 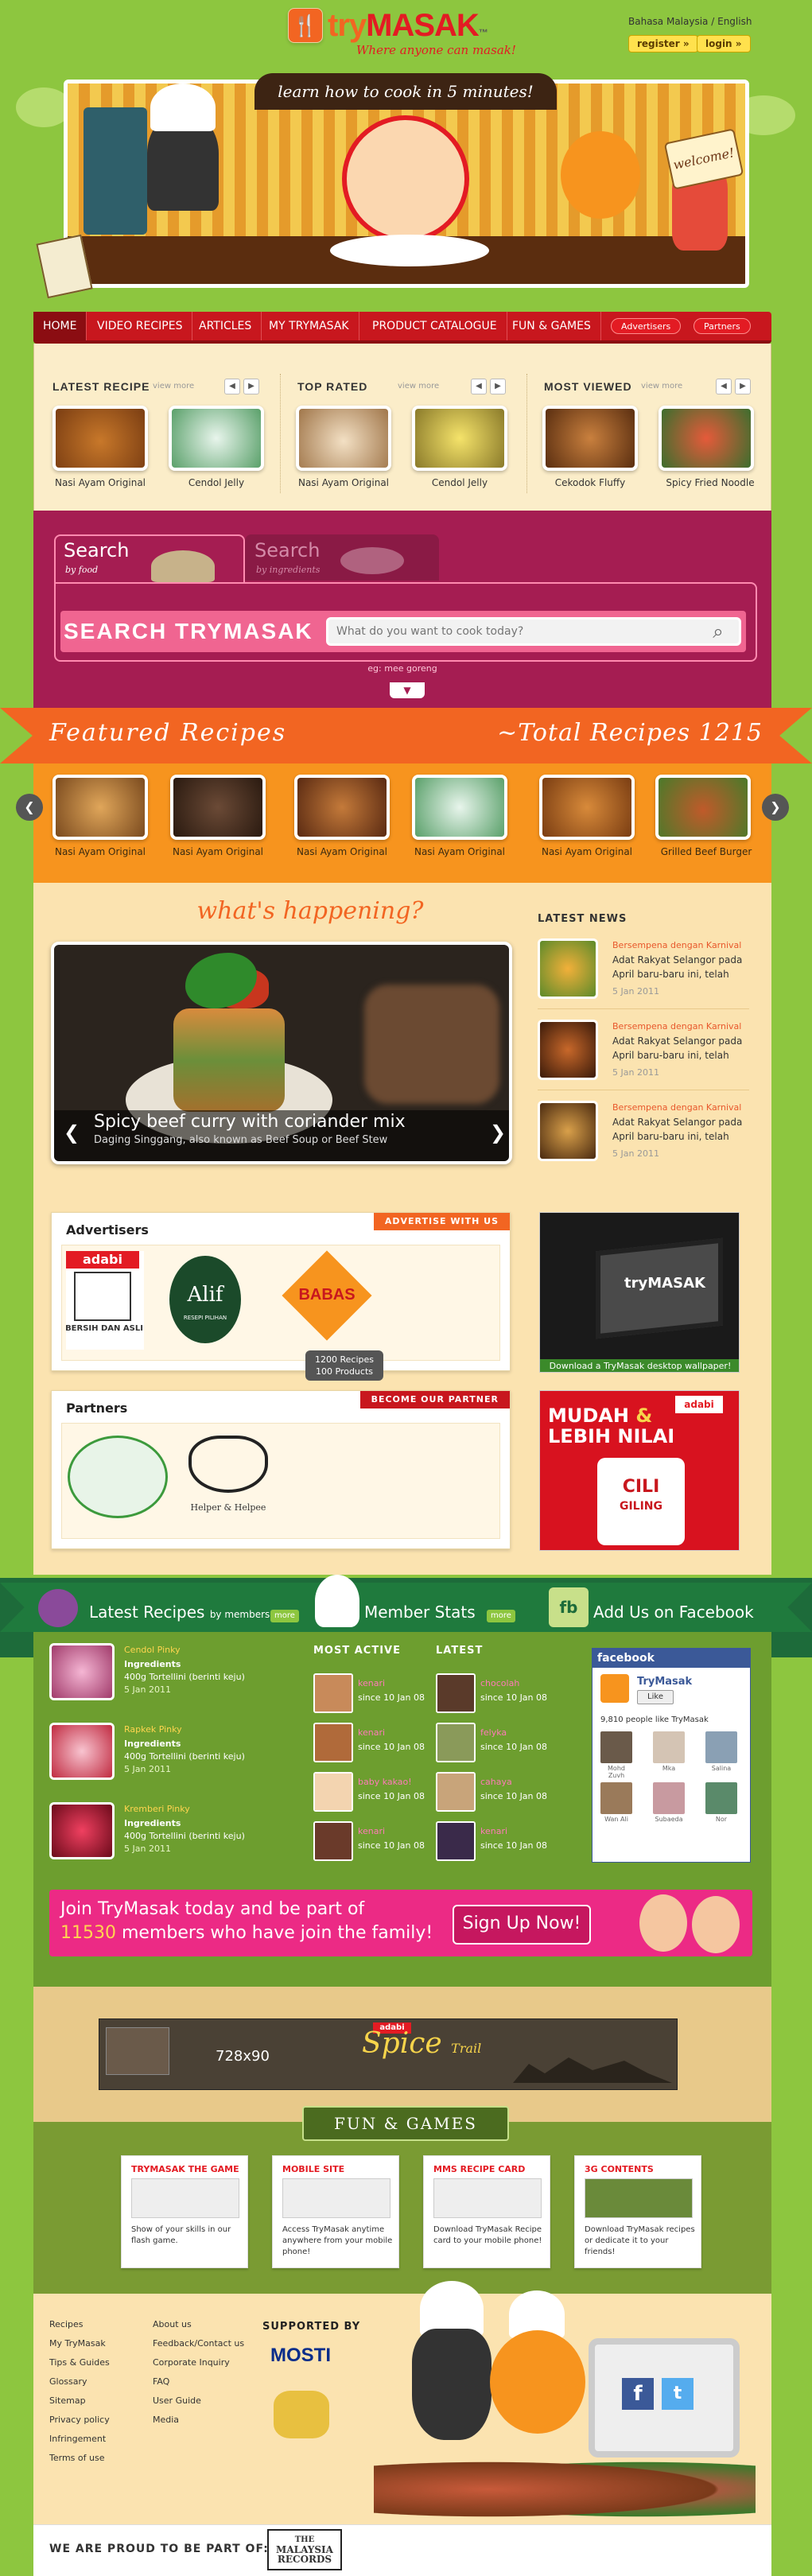 I want to click on footer-link: Recipes, so click(x=66, y=2324).